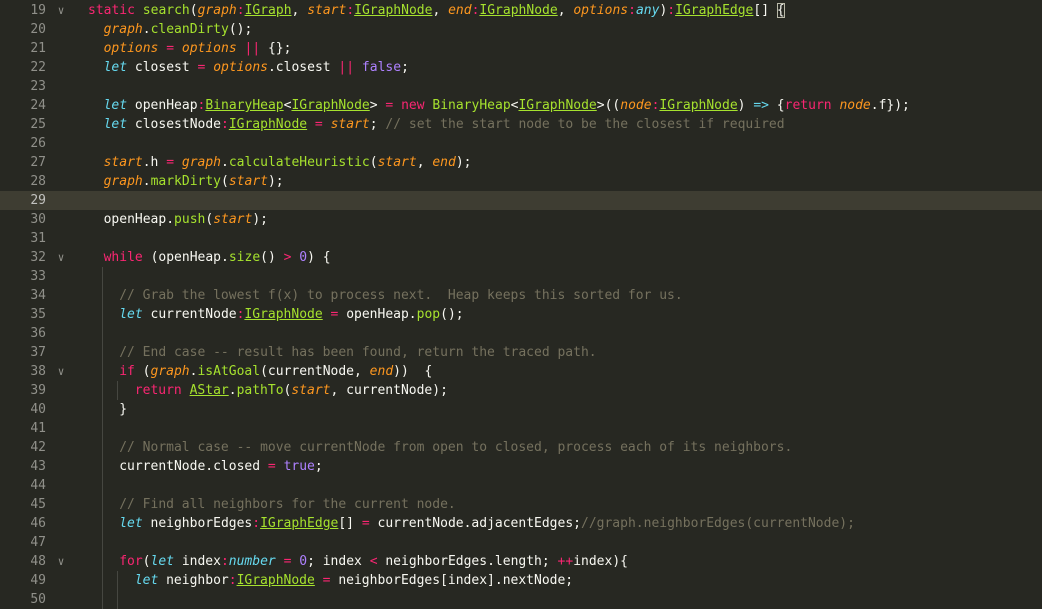 The width and height of the screenshot is (1042, 609). Describe the element at coordinates (299, 466) in the screenshot. I see `code-token: true` at that location.